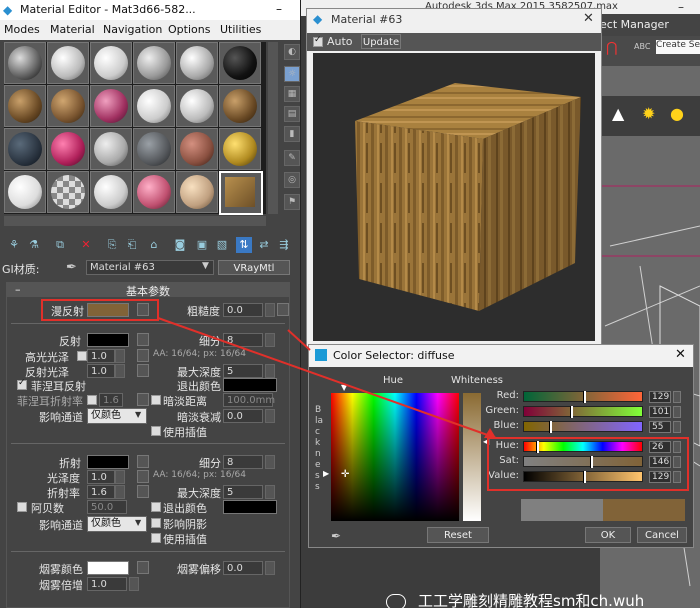  Describe the element at coordinates (531, 600) in the screenshot. I see `watermark-text: 工工学雕刻精雕教程sm和ch.wuh` at that location.